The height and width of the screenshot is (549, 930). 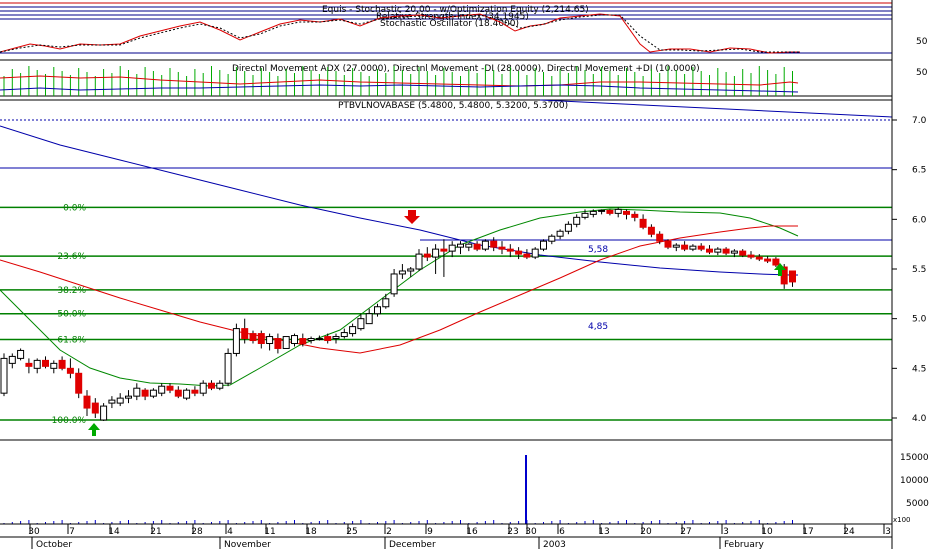 I want to click on fib-label-5: 100.0%, so click(x=69, y=421).